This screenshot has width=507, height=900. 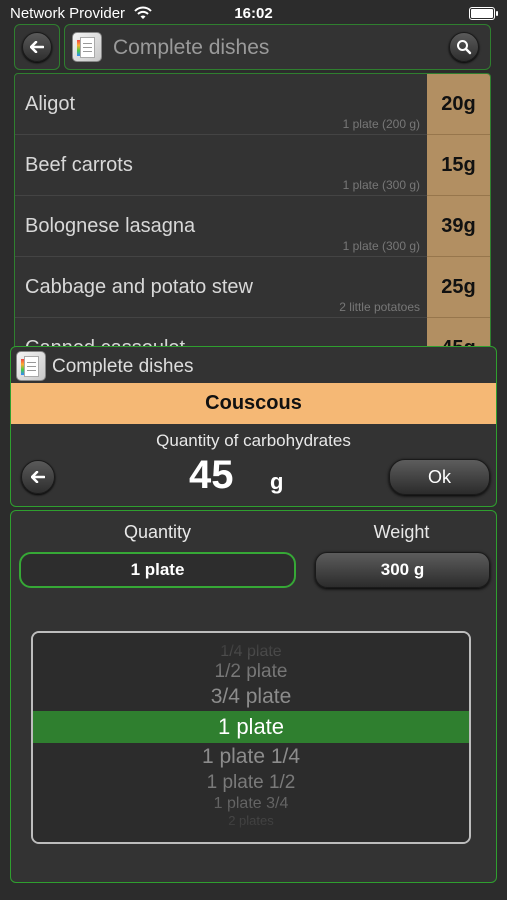 I want to click on page-title: Complete dishes, so click(x=191, y=47).